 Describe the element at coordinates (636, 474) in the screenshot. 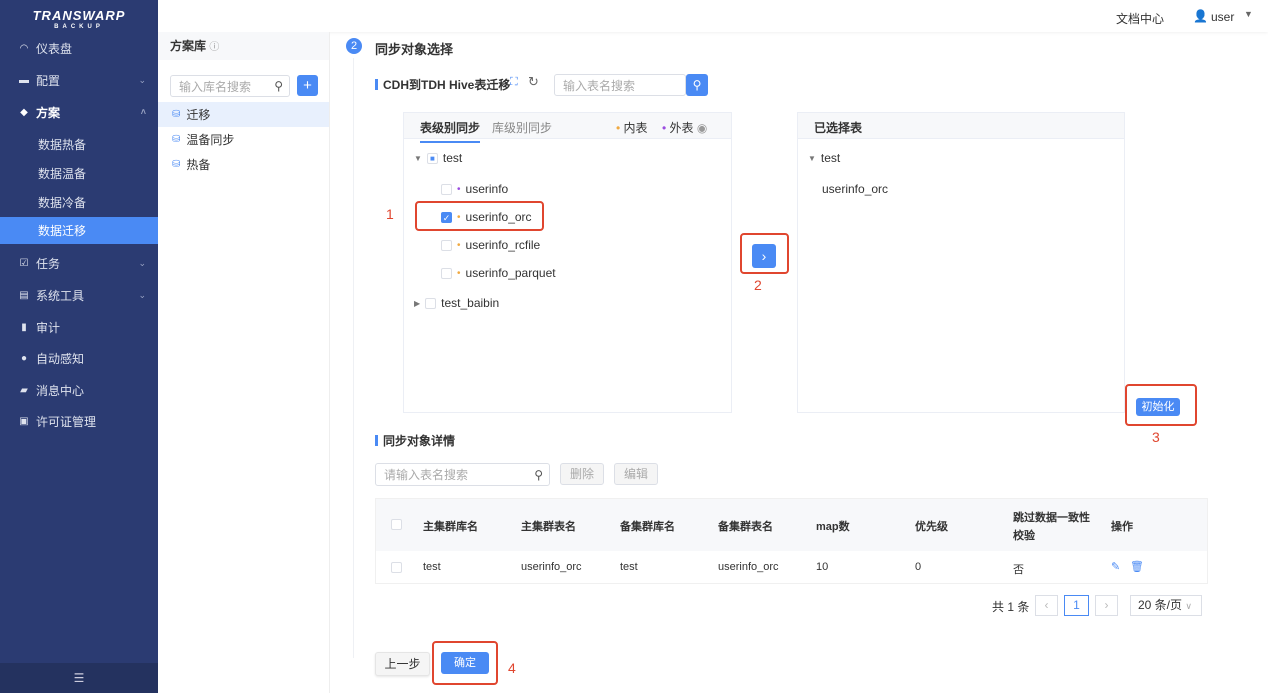

I see `edit-button: 编辑` at that location.